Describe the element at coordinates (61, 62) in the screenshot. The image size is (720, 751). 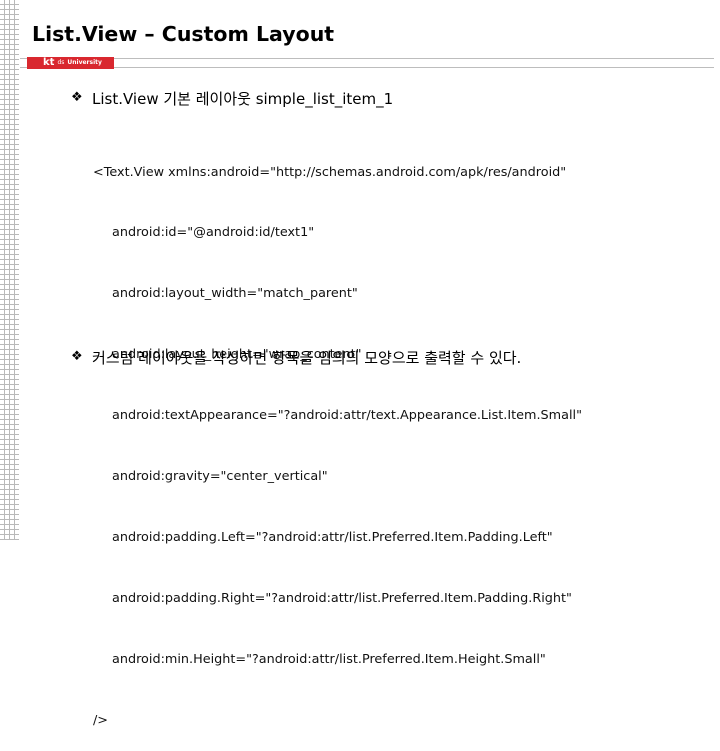
I see `logo-ds-text: ds` at that location.